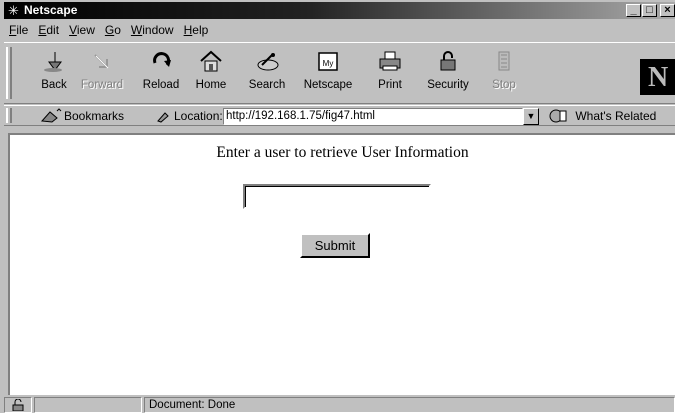  What do you see at coordinates (558, 116) in the screenshot?
I see `whats-related-icon` at bounding box center [558, 116].